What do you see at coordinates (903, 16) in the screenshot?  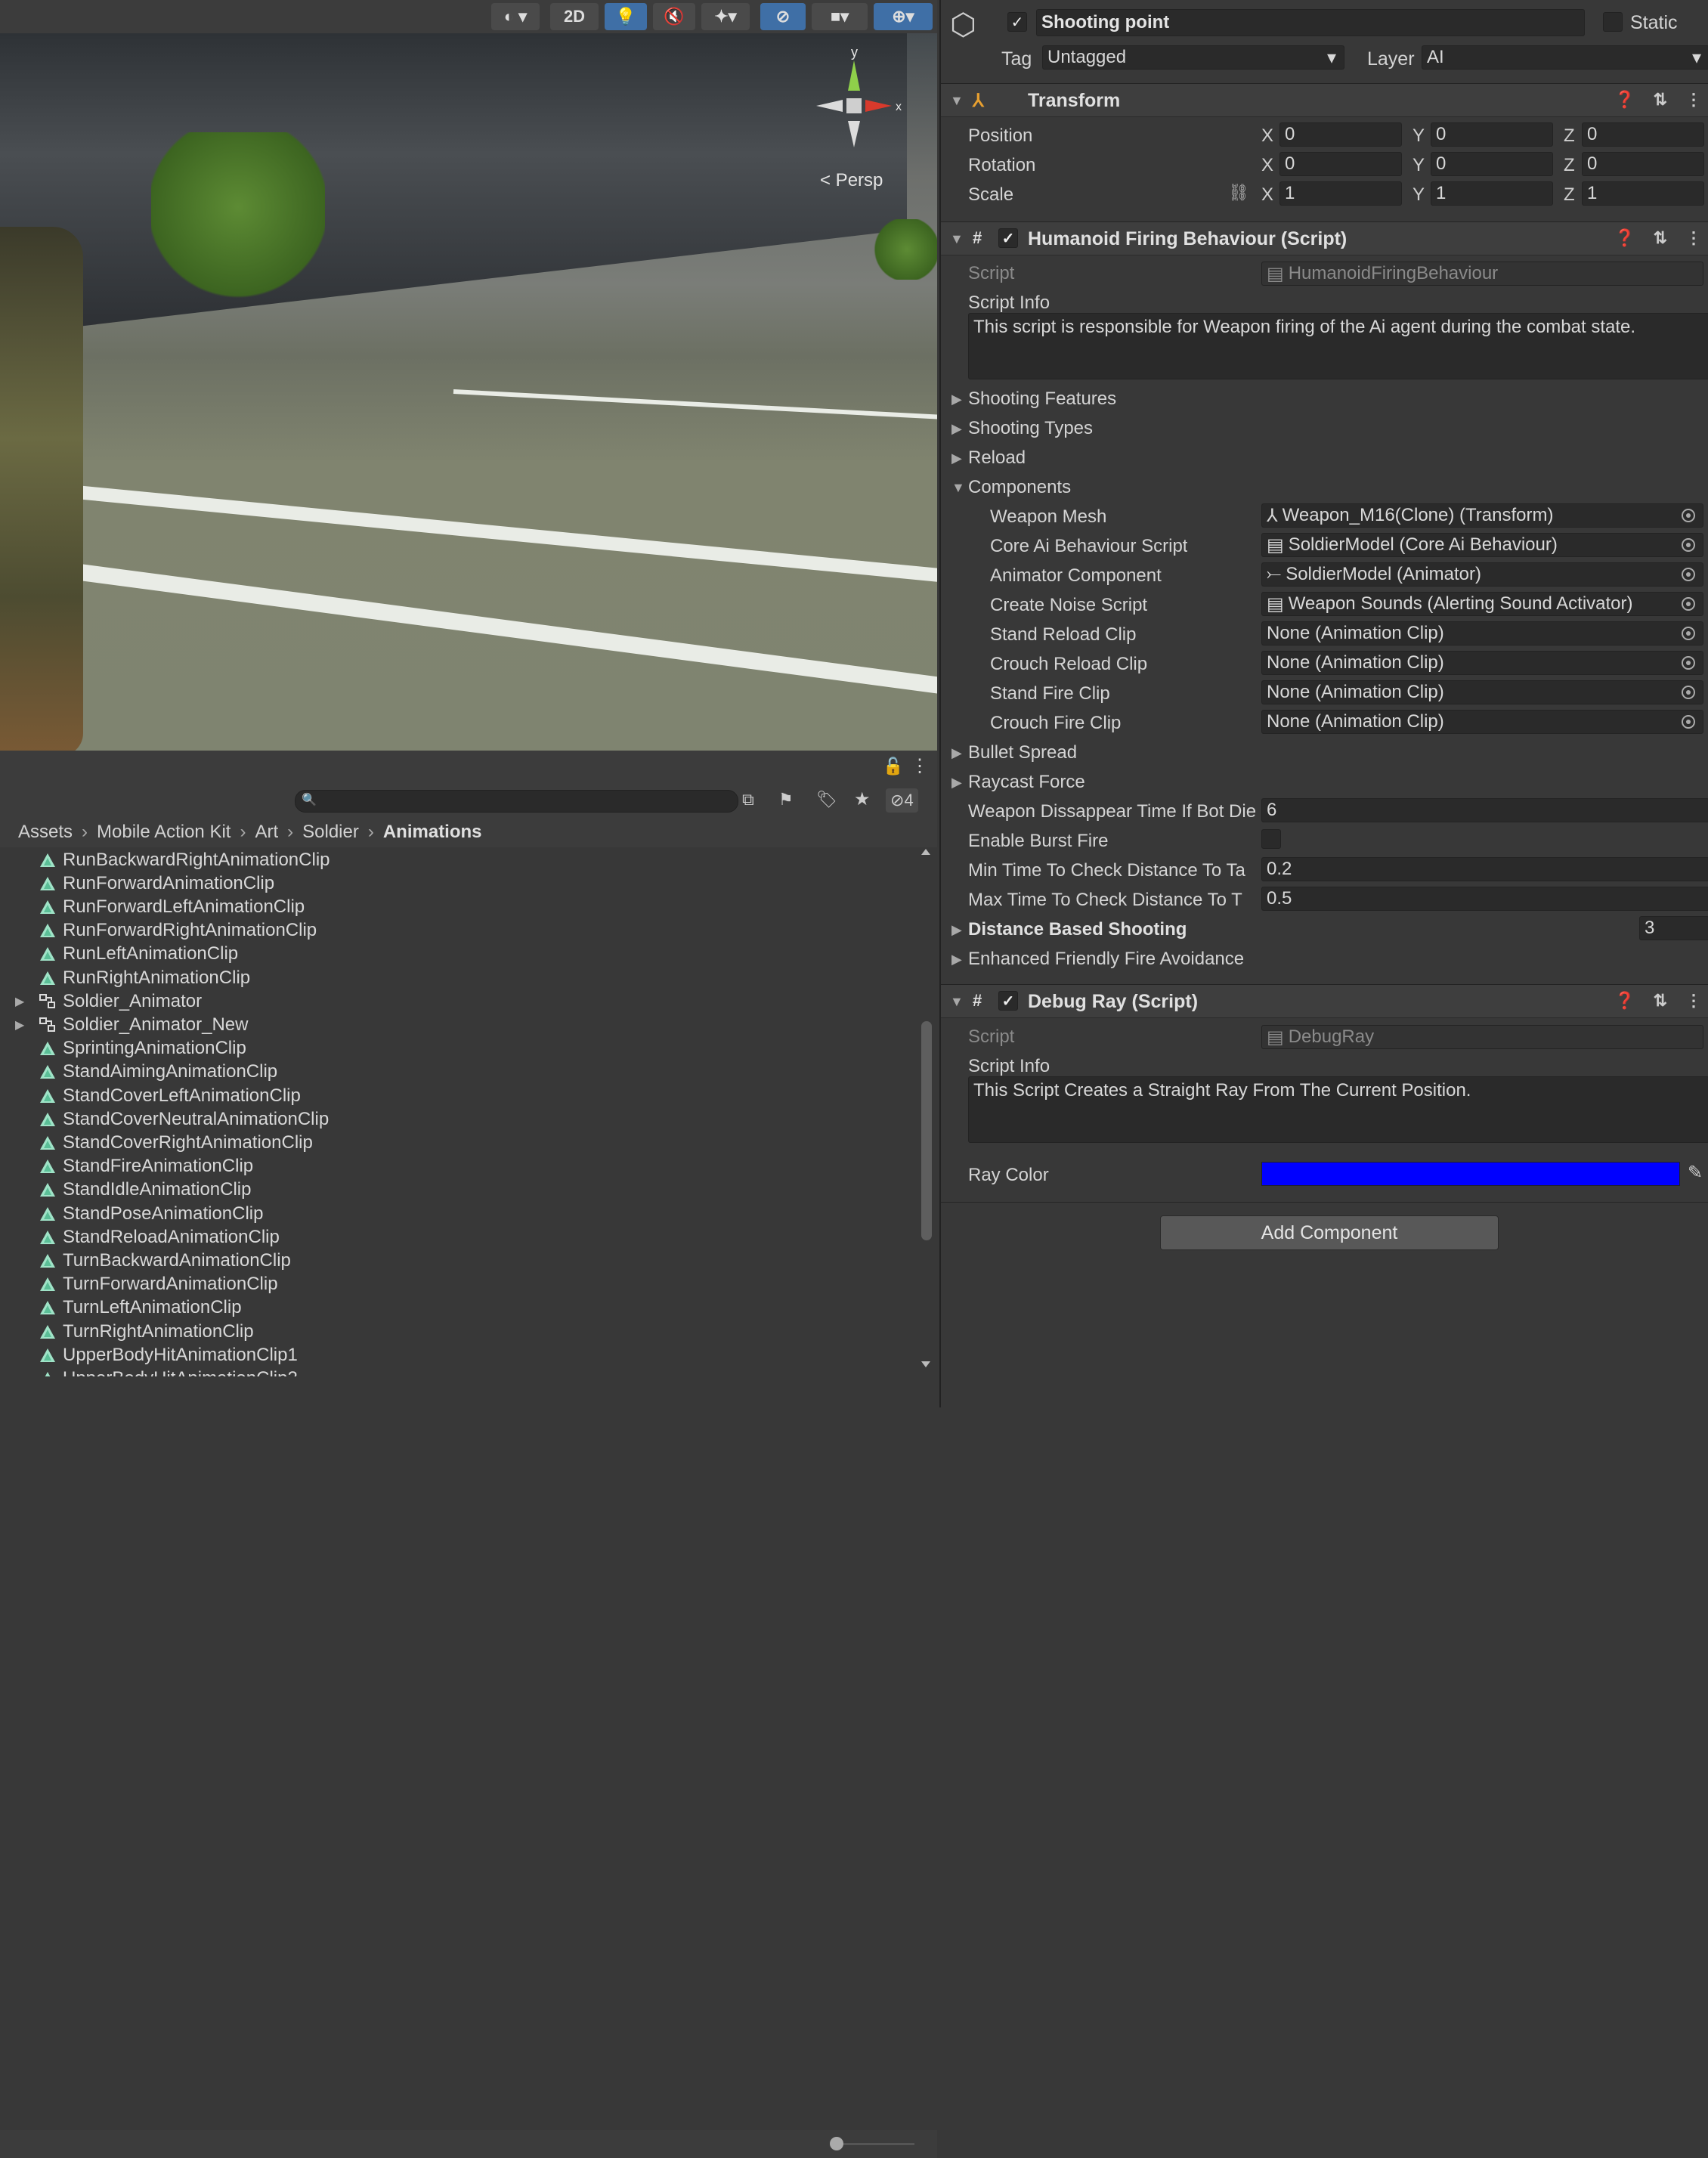 I see `gizmos-button: ⊕▾` at bounding box center [903, 16].